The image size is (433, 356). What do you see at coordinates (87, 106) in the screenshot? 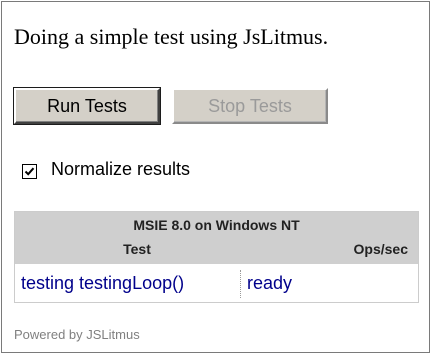
I see `run-tests-button: Run Tests` at bounding box center [87, 106].